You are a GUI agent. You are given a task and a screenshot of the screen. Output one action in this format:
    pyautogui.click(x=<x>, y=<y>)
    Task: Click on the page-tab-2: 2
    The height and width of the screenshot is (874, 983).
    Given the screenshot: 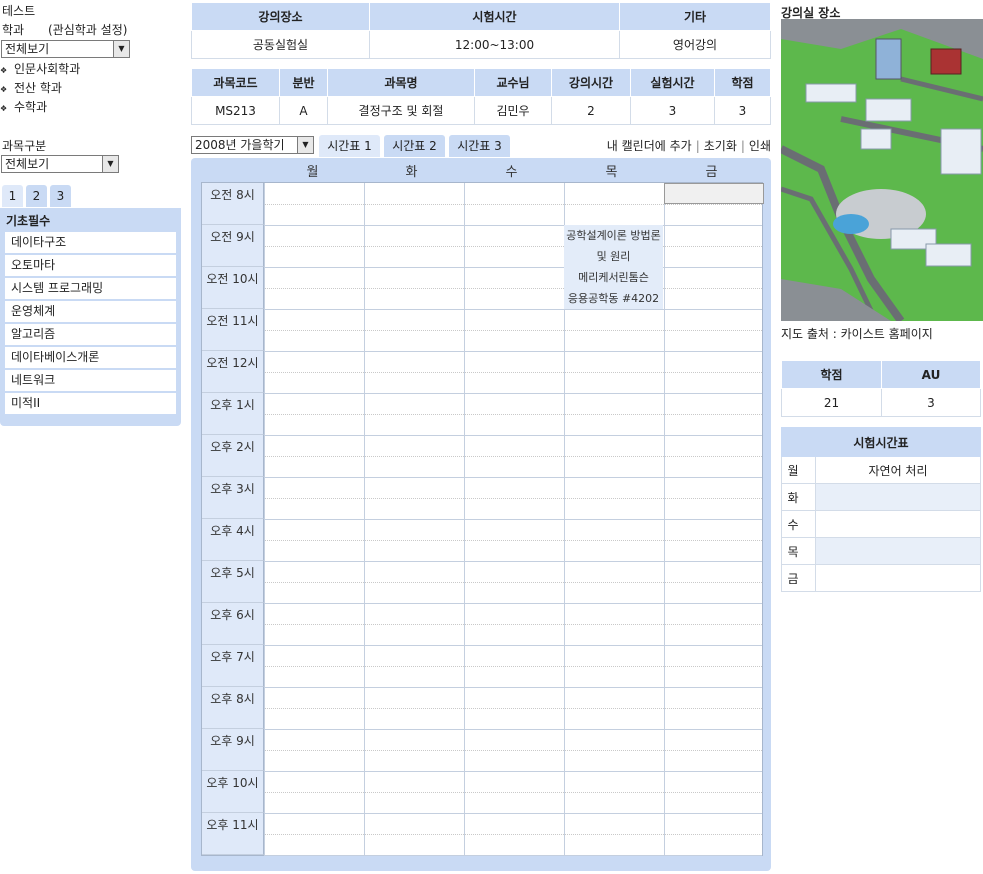 What is the action you would take?
    pyautogui.click(x=36, y=196)
    